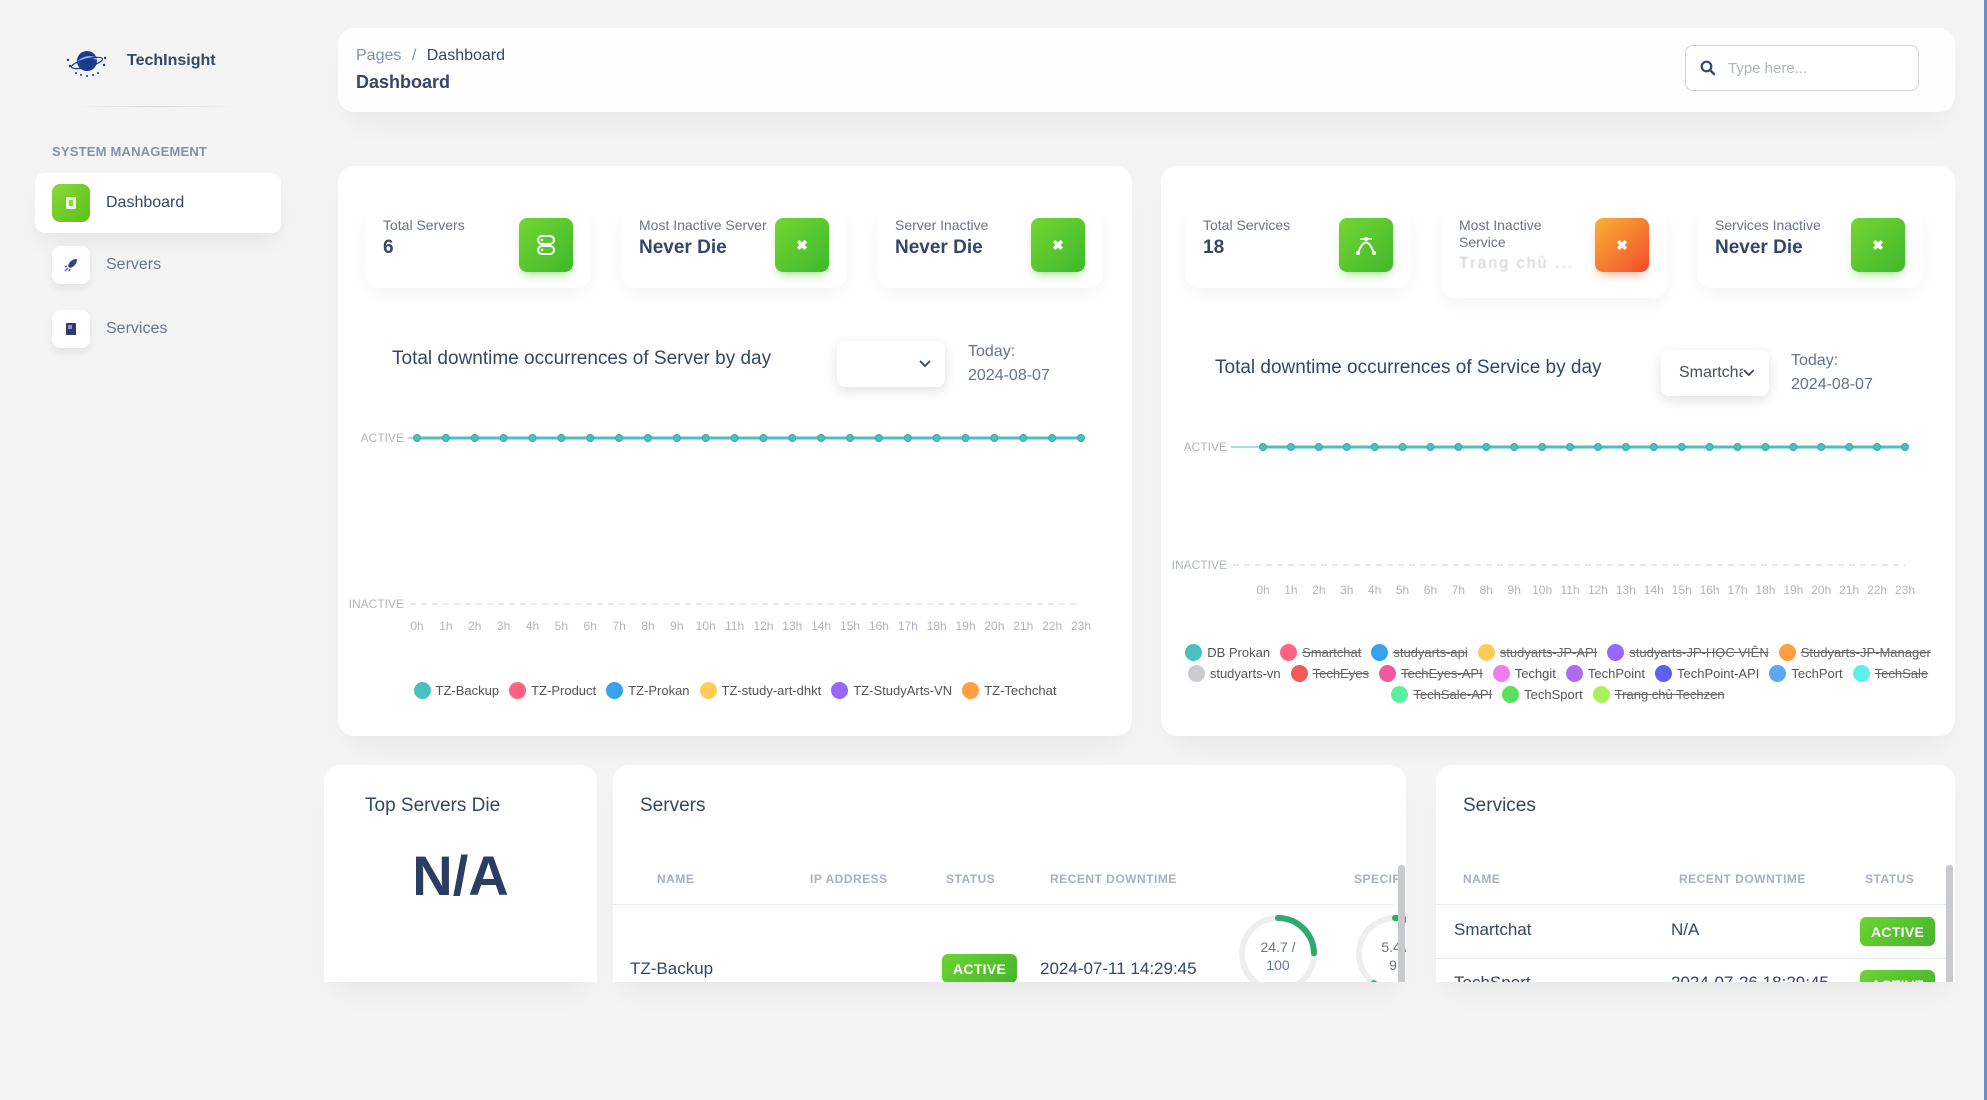 Image resolution: width=1987 pixels, height=1100 pixels. I want to click on legend-item: Techgit, so click(1524, 673).